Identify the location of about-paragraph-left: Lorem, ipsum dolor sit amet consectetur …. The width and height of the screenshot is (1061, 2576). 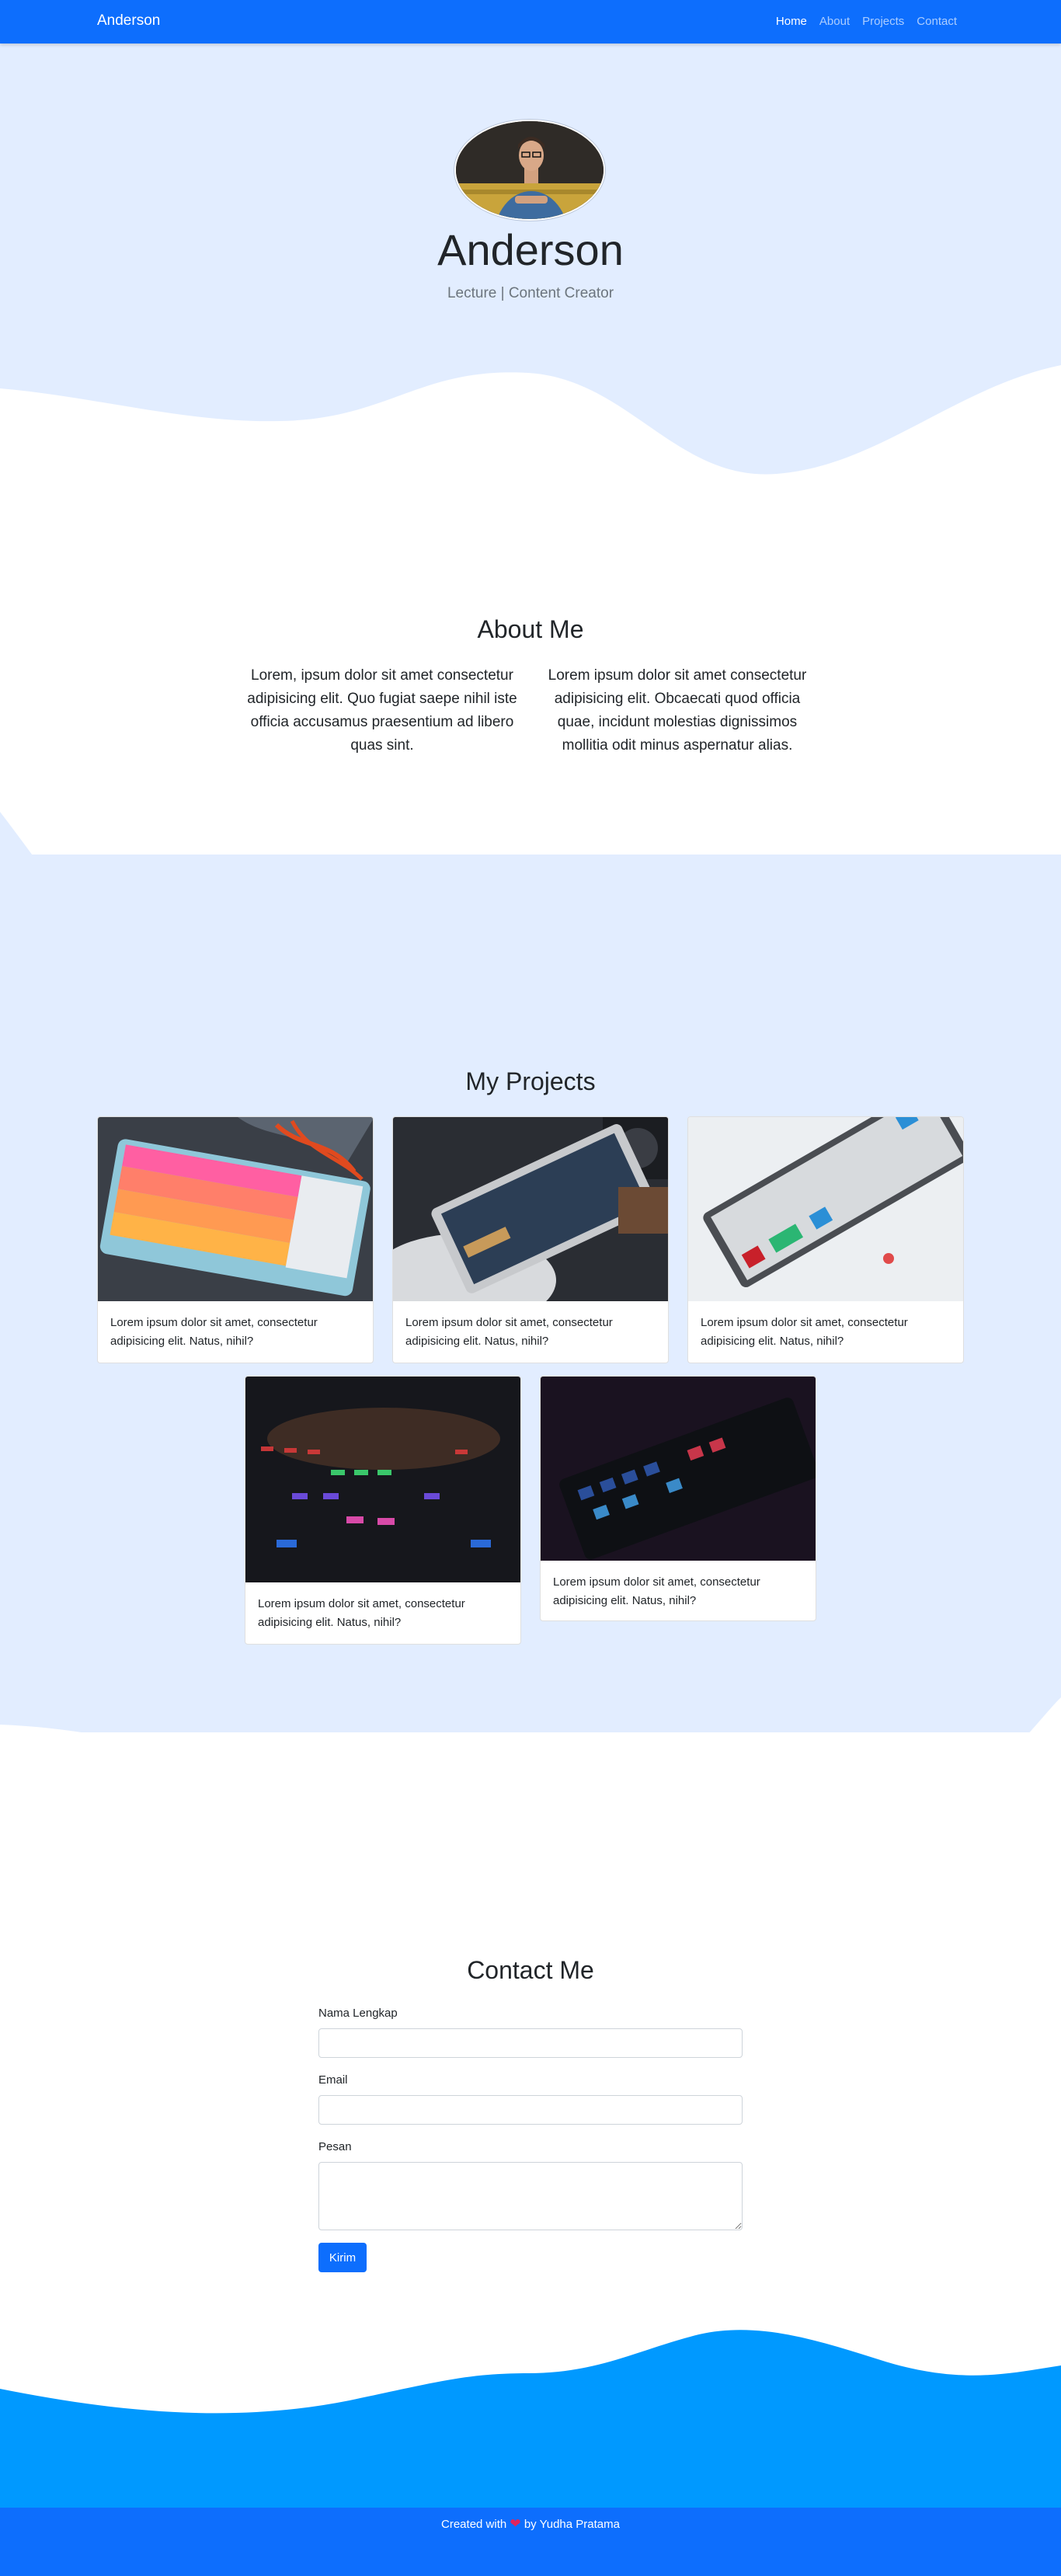
(382, 710).